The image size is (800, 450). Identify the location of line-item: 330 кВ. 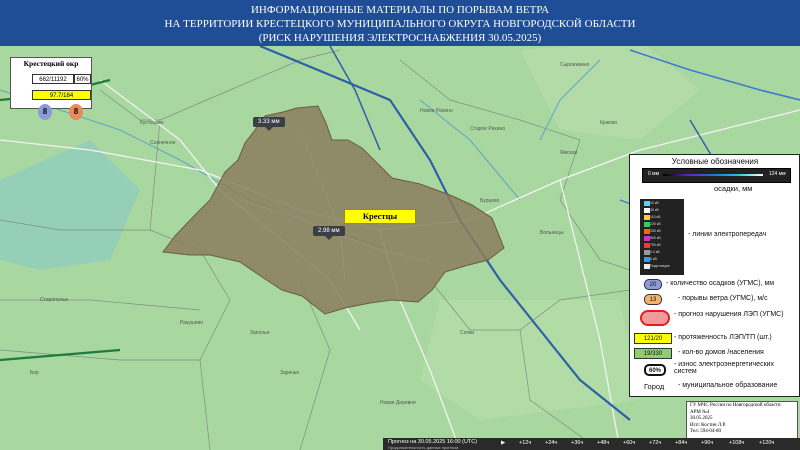
(664, 231).